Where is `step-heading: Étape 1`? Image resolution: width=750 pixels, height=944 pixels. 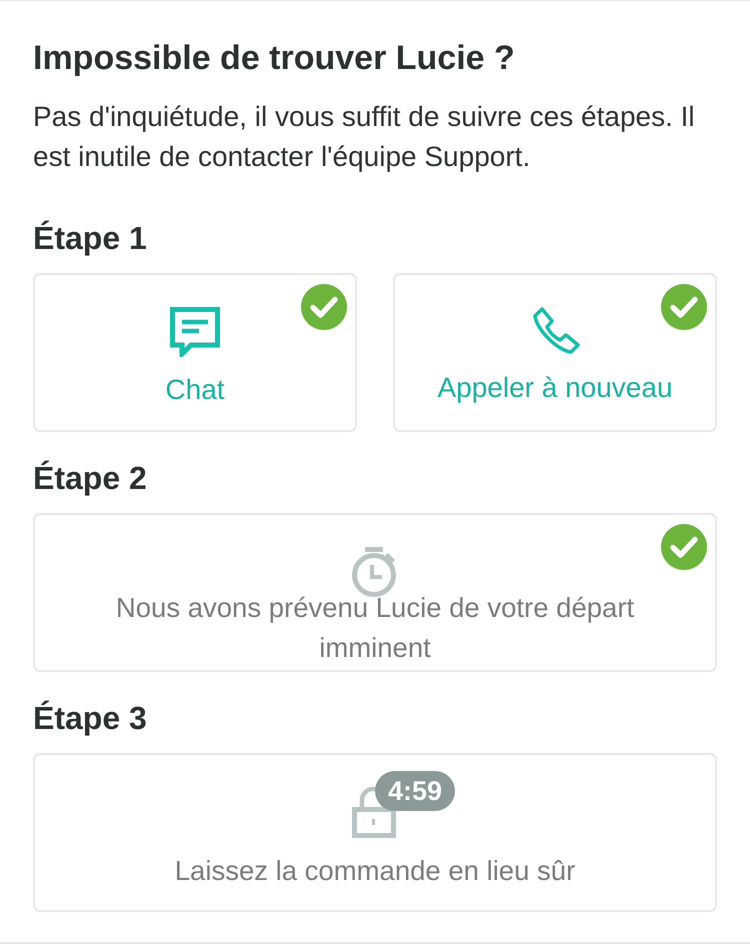
step-heading: Étape 1 is located at coordinates (90, 238).